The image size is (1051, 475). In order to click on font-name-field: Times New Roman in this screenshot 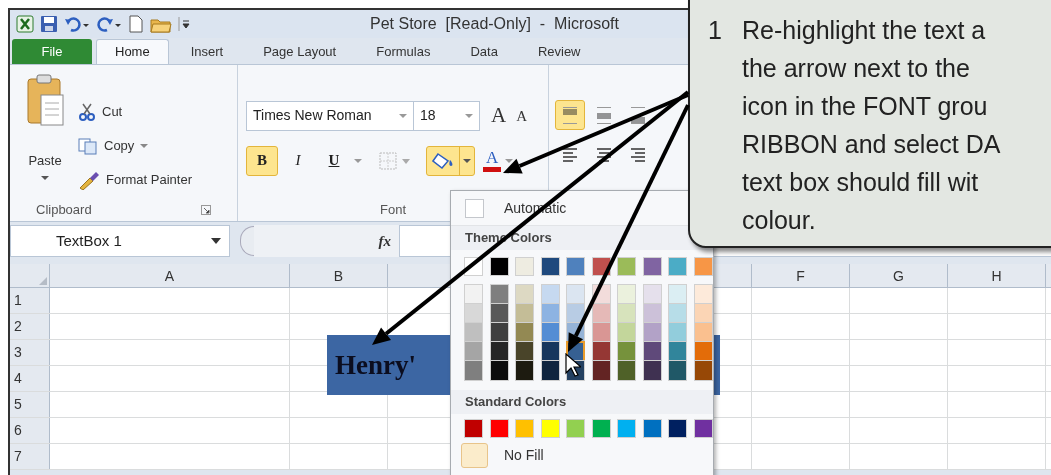, I will do `click(330, 115)`.